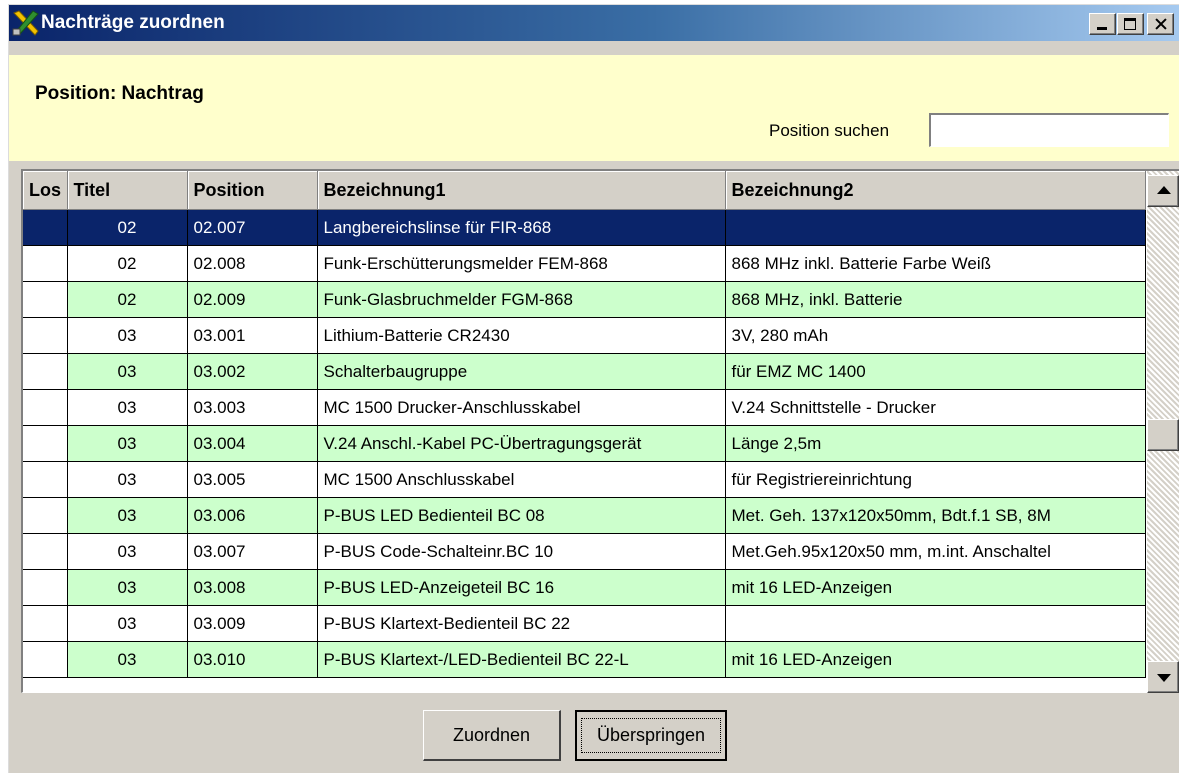 This screenshot has width=1179, height=773. Describe the element at coordinates (252, 190) in the screenshot. I see `column-header-position: Position` at that location.